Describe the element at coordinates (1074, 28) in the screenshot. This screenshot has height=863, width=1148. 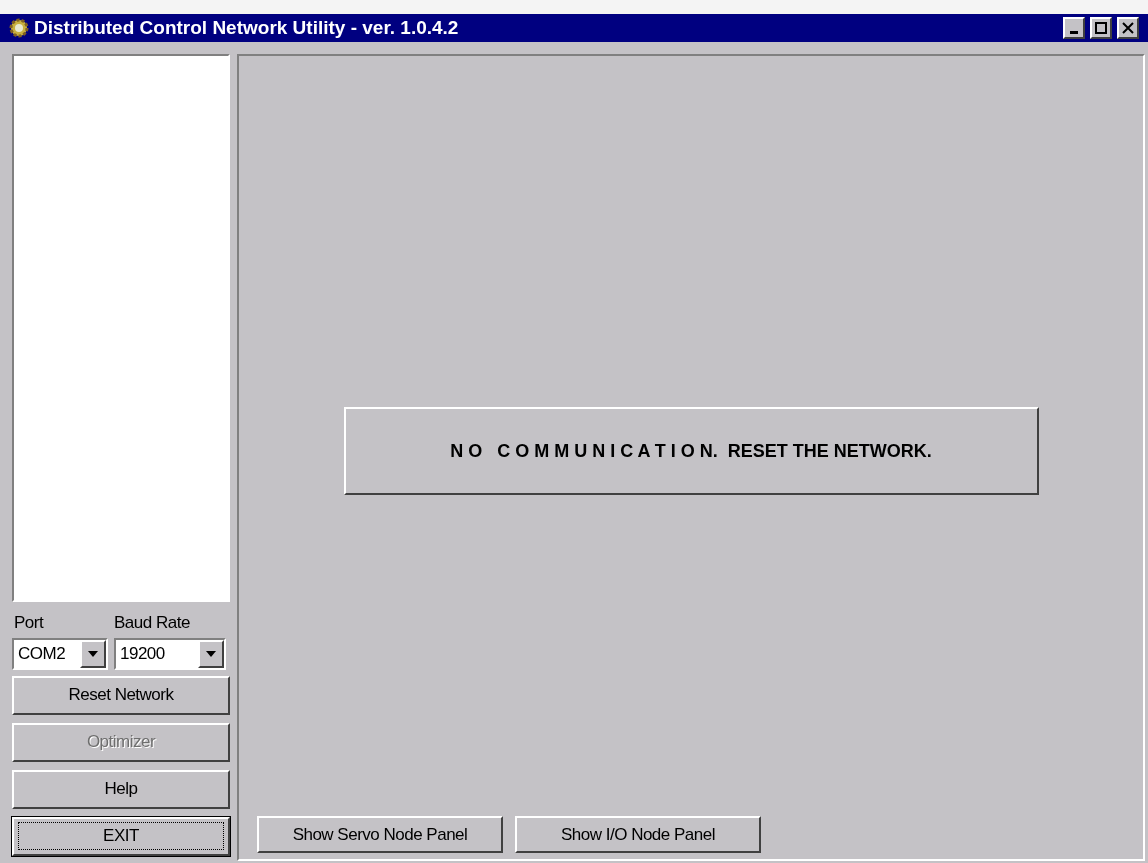
I see `minimize-button` at that location.